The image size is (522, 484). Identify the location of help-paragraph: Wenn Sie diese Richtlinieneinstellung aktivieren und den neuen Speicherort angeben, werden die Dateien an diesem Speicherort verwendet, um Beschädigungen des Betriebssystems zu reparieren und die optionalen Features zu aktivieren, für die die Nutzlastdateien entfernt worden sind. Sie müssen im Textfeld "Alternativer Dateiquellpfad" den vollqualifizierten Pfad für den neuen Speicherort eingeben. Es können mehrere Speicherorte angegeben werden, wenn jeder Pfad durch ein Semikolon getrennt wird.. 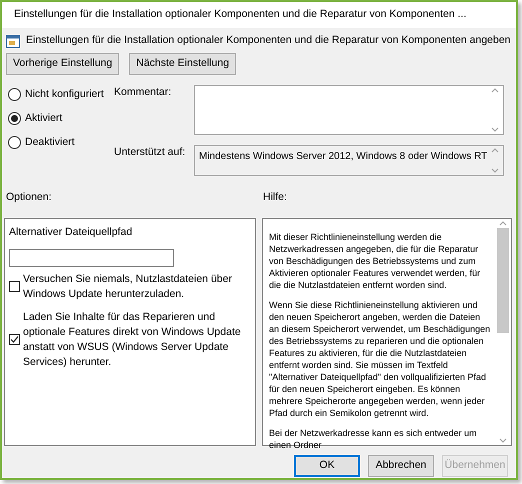
(380, 358).